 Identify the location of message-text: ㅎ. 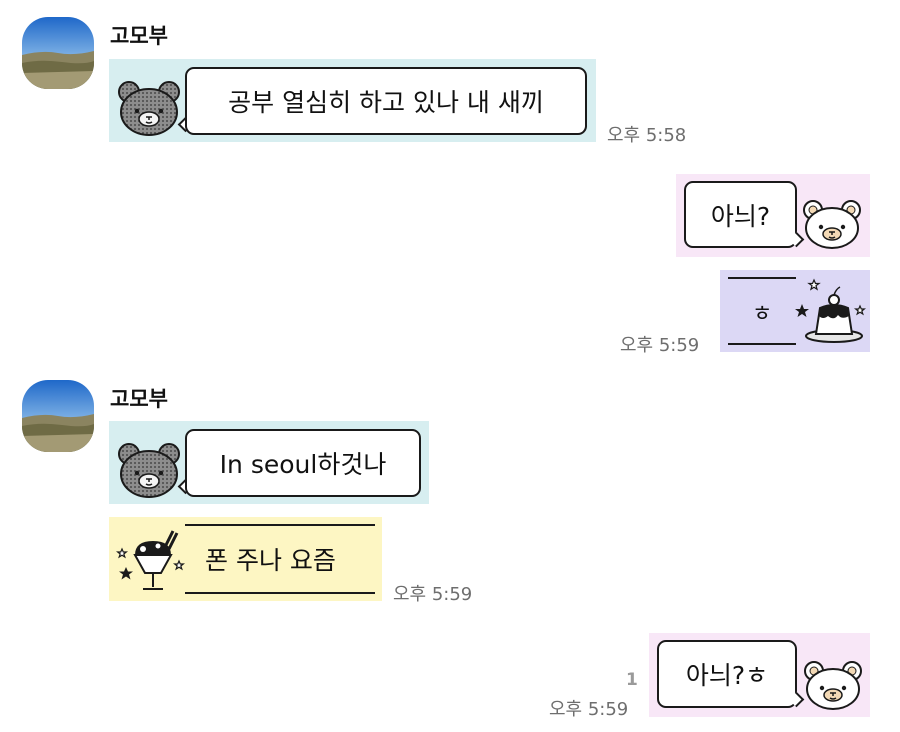
(762, 314).